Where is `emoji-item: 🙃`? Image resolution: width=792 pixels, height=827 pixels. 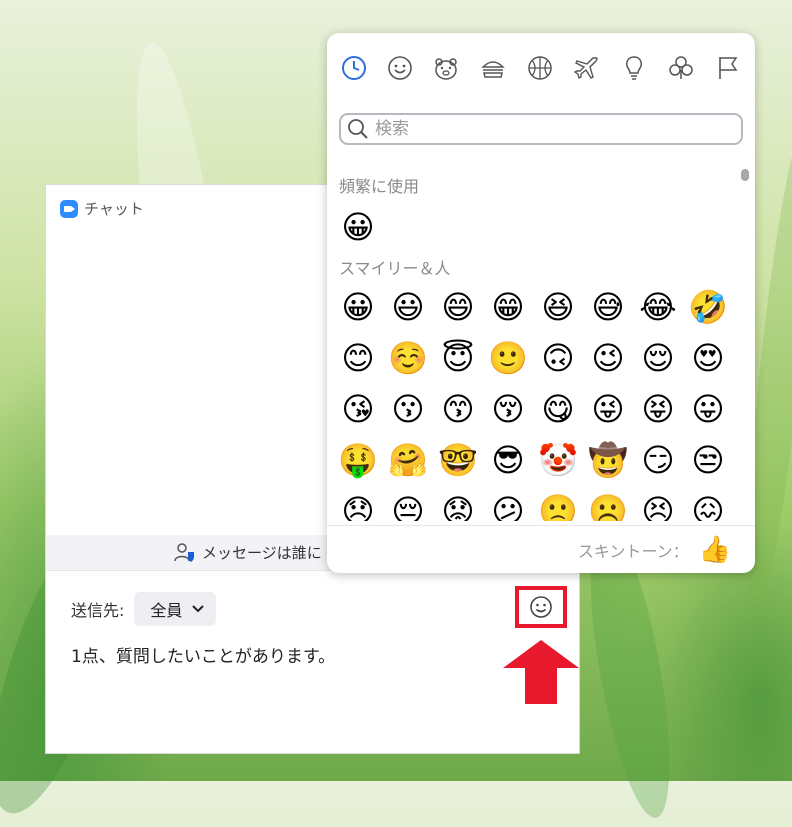
emoji-item: 🙃 is located at coordinates (558, 358).